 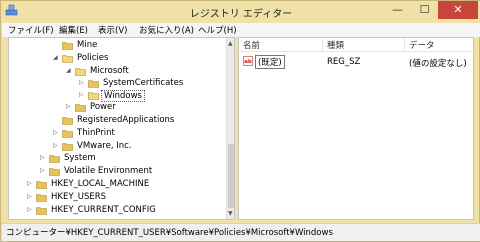 I want to click on svg-text: ab, so click(x=248, y=62).